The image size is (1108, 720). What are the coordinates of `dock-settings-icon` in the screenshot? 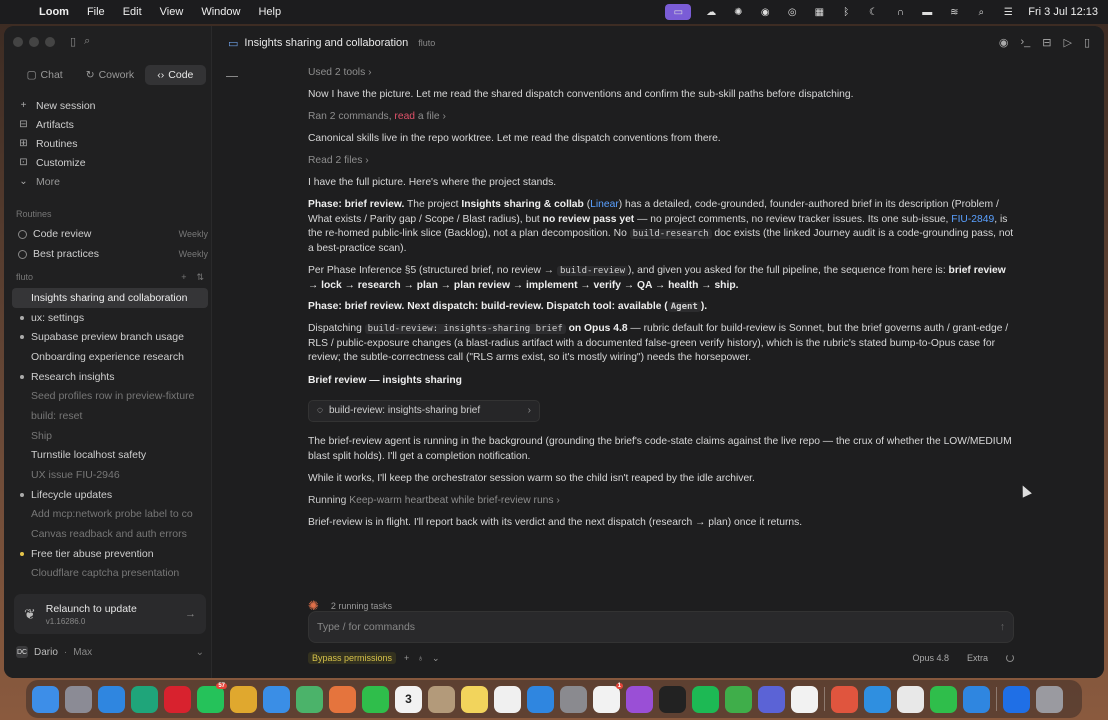 It's located at (573, 699).